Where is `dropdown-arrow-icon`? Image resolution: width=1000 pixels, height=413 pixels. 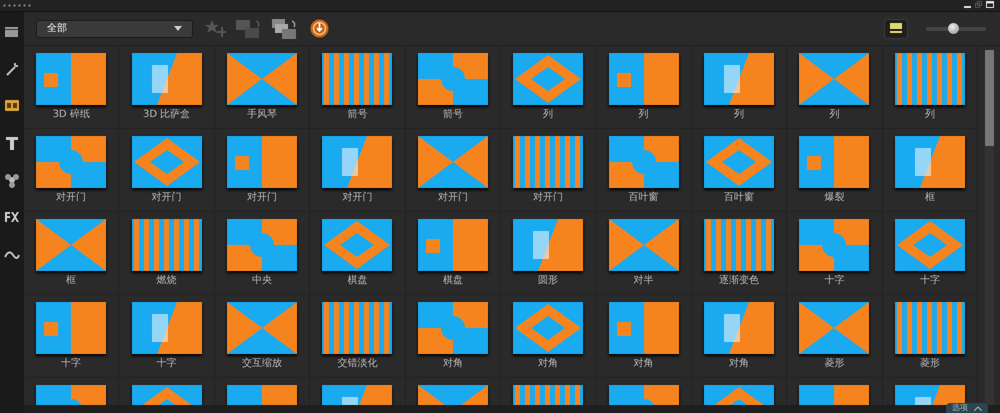
dropdown-arrow-icon is located at coordinates (178, 28).